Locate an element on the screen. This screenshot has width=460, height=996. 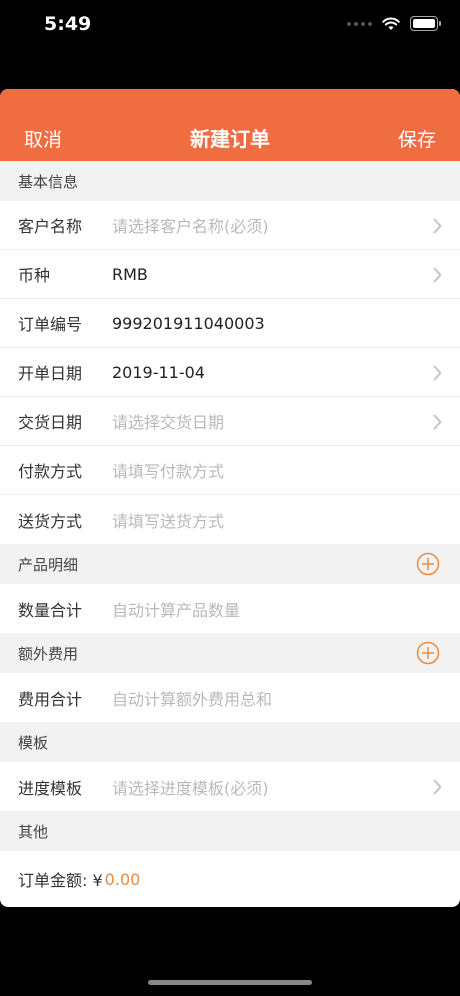
section-basic-info: 基本信息 is located at coordinates (230, 181).